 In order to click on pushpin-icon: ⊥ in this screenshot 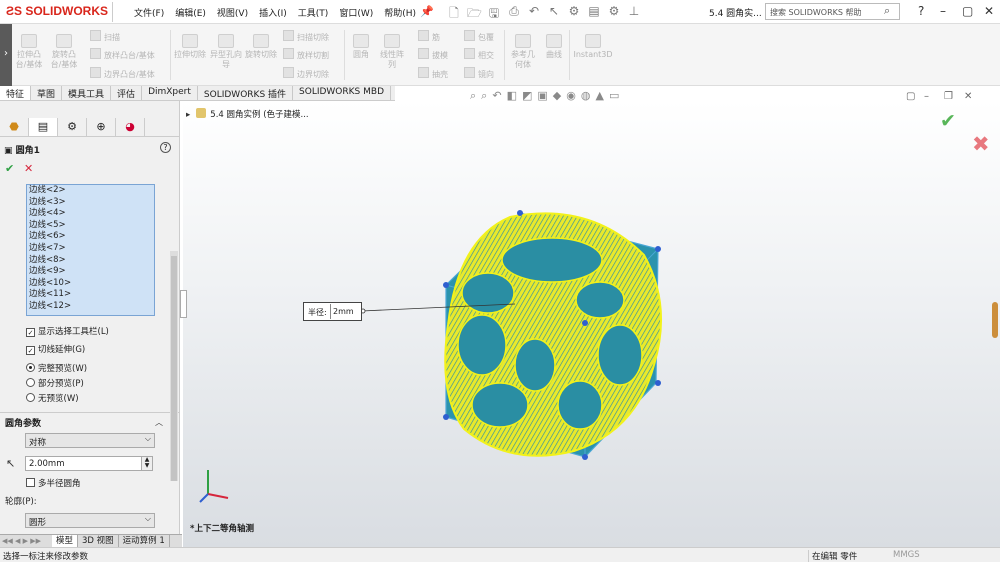, I will do `click(634, 14)`.